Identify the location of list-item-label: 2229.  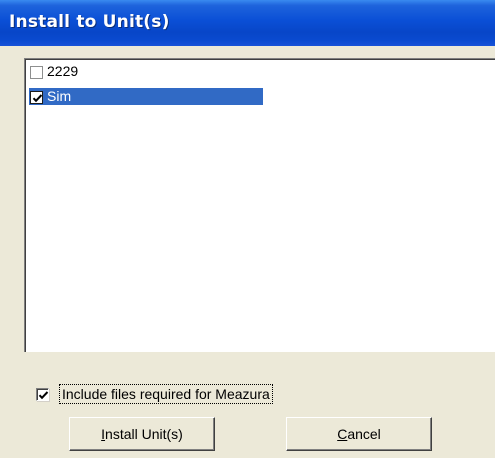
(63, 71).